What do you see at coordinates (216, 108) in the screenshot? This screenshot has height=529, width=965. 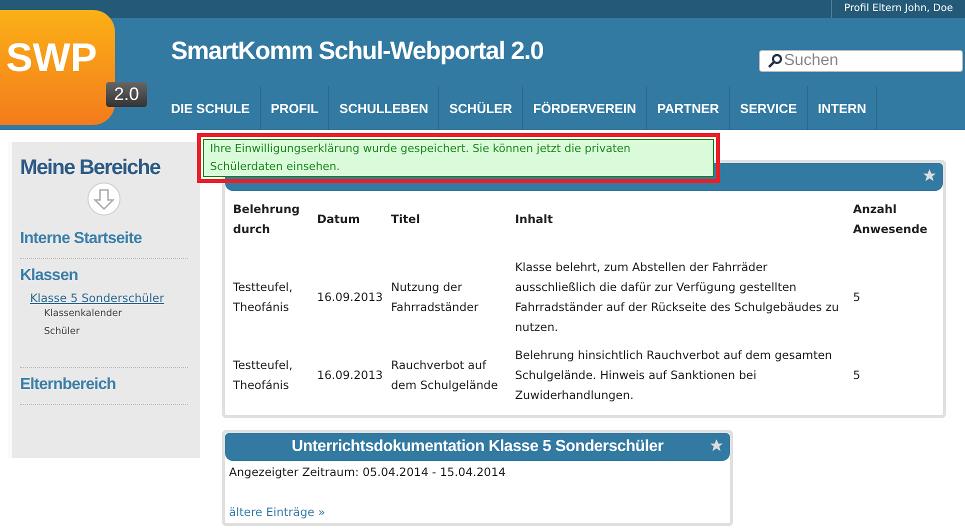 I see `nav-item: DIE SCHULE` at bounding box center [216, 108].